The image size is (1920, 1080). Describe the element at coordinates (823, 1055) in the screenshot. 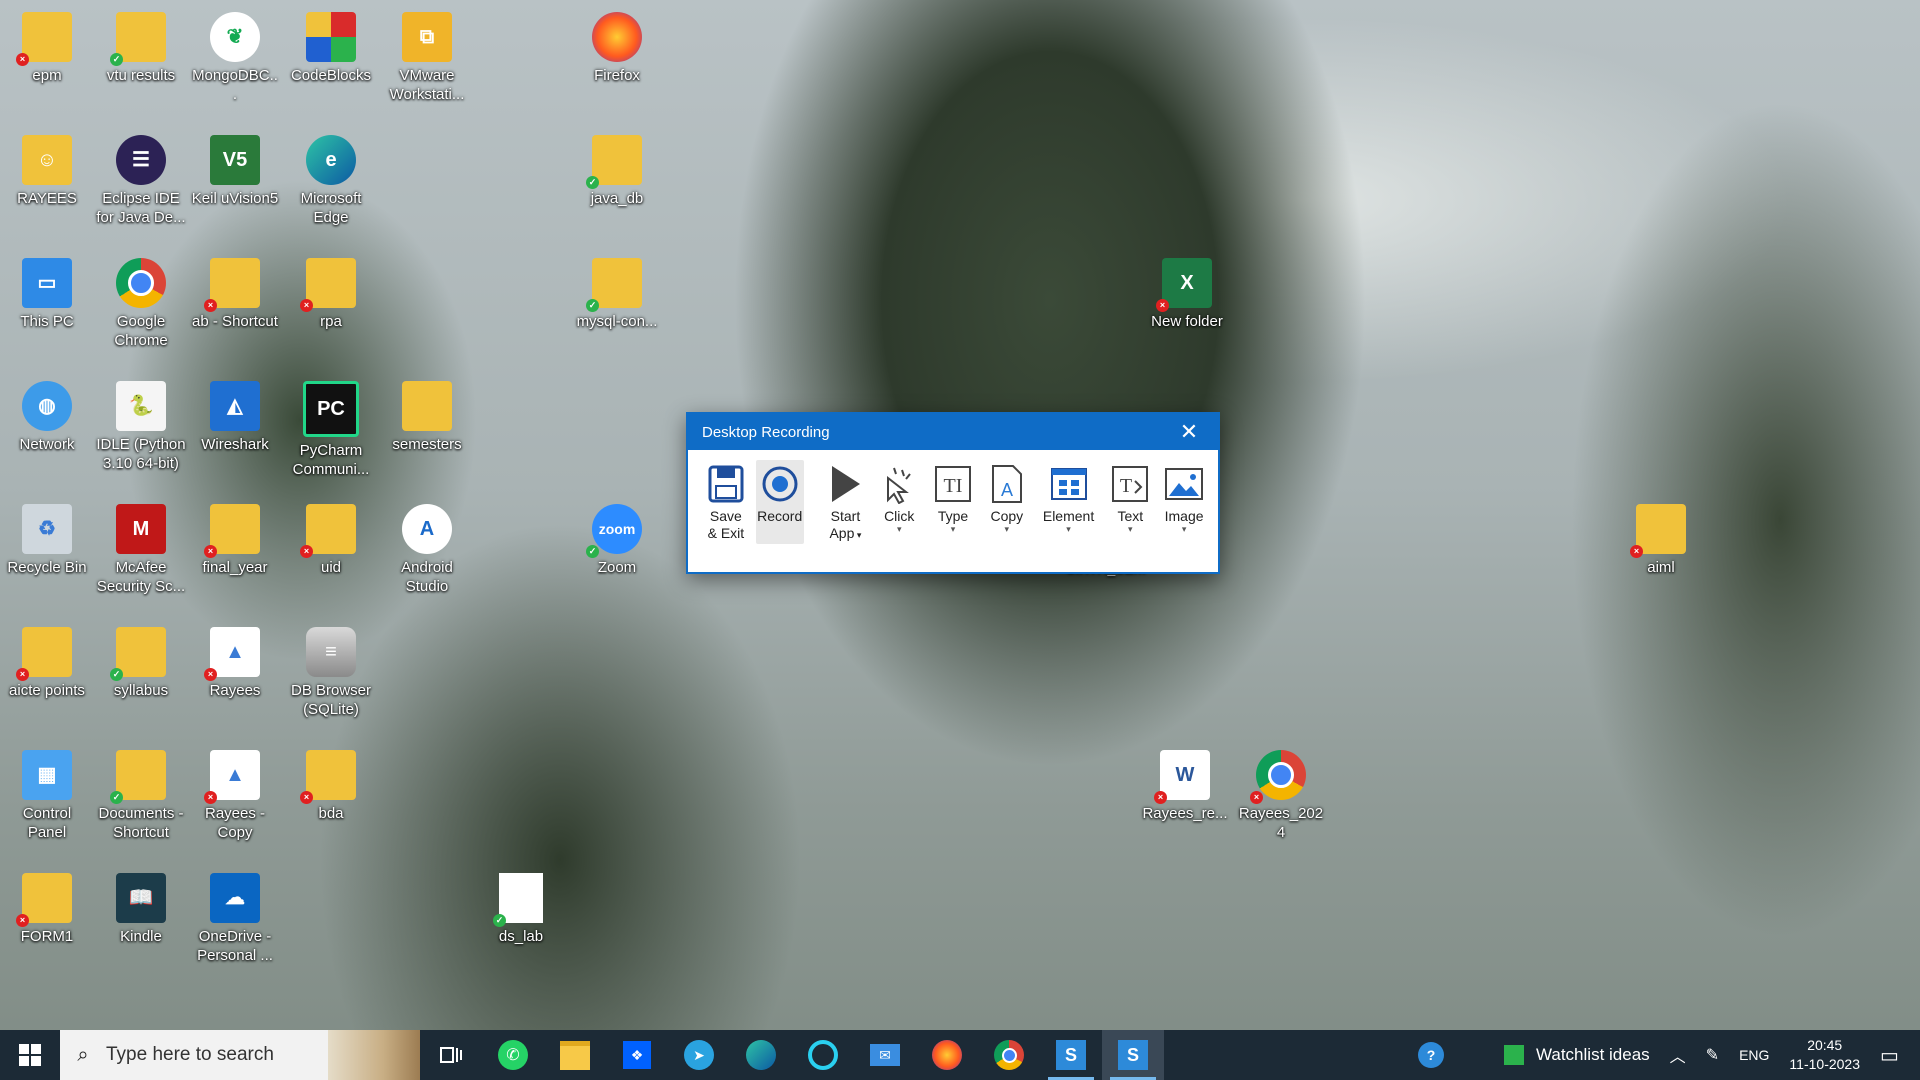

I see `cortana-icon` at that location.